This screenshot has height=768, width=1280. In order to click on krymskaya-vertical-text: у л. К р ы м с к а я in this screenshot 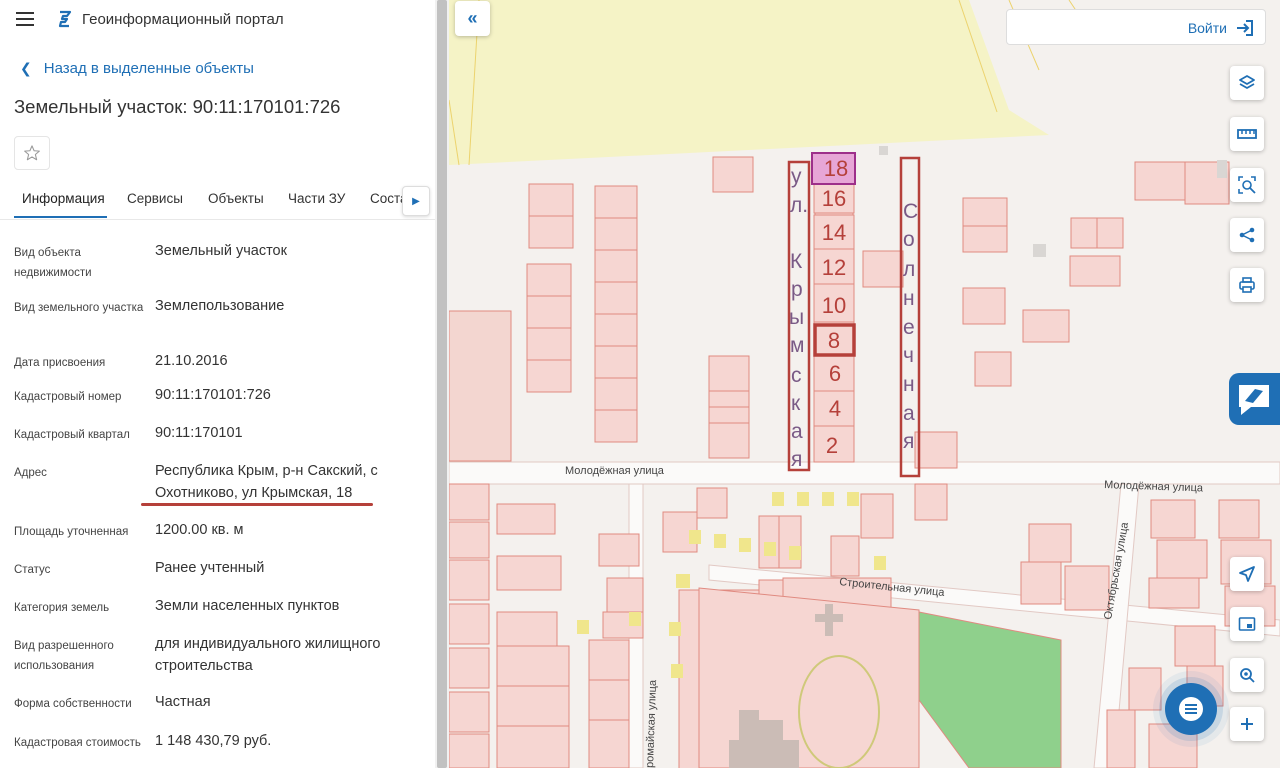, I will do `click(798, 318)`.